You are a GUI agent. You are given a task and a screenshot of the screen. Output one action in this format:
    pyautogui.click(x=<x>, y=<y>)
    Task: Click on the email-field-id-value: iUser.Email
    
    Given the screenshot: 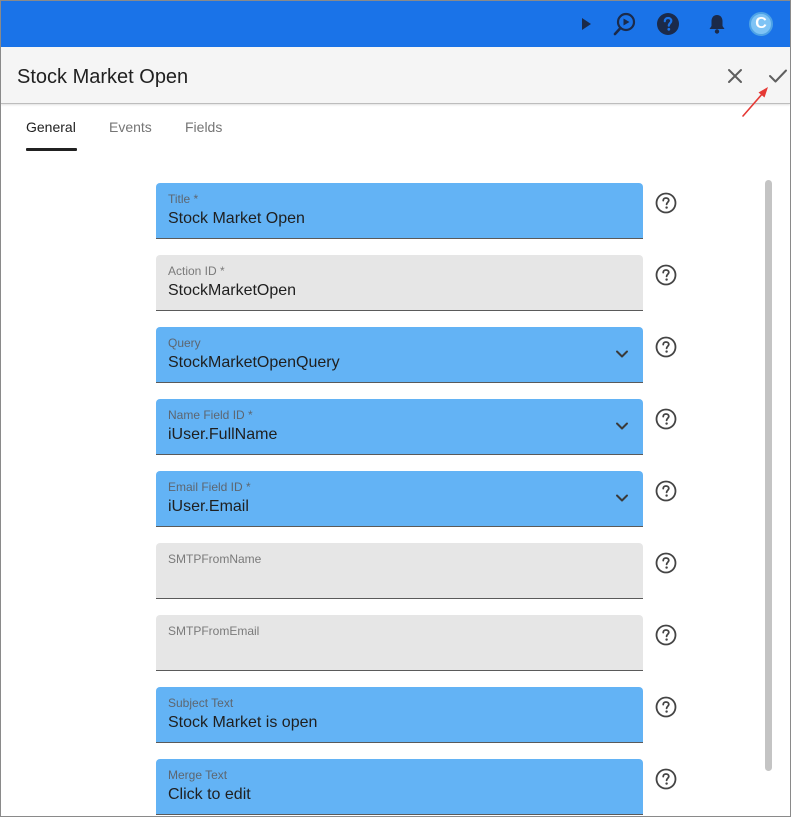 What is the action you would take?
    pyautogui.click(x=208, y=506)
    